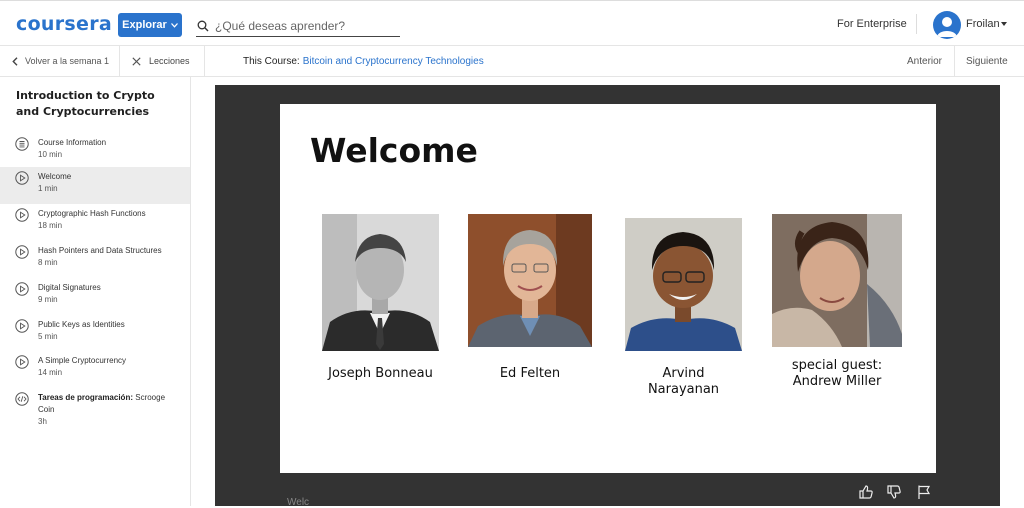 The width and height of the screenshot is (1024, 508). What do you see at coordinates (144, 25) in the screenshot?
I see `explore-button-label: Explorar` at bounding box center [144, 25].